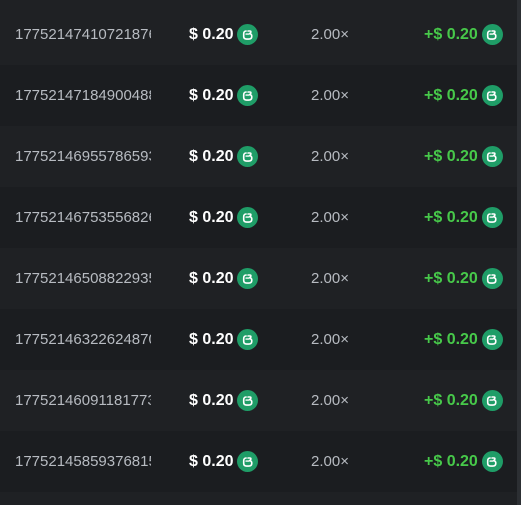  Describe the element at coordinates (83, 95) in the screenshot. I see `game-id: 177521471849004886` at that location.